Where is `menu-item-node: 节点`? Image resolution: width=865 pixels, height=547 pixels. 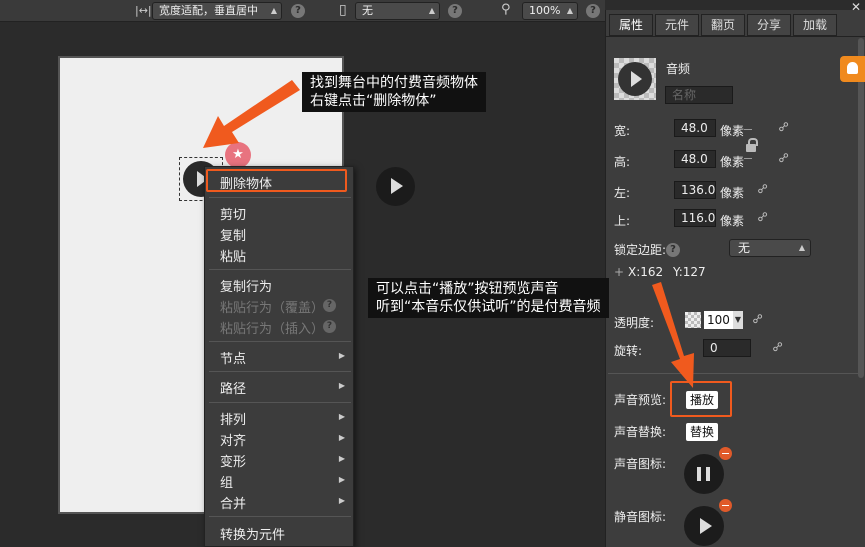
menu-item-node: 节点 is located at coordinates (233, 357).